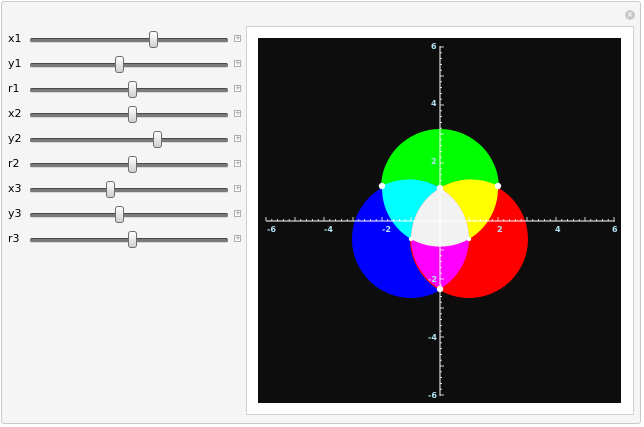 Image resolution: width=644 pixels, height=427 pixels. I want to click on slider-row-x3: x3 +, so click(125, 190).